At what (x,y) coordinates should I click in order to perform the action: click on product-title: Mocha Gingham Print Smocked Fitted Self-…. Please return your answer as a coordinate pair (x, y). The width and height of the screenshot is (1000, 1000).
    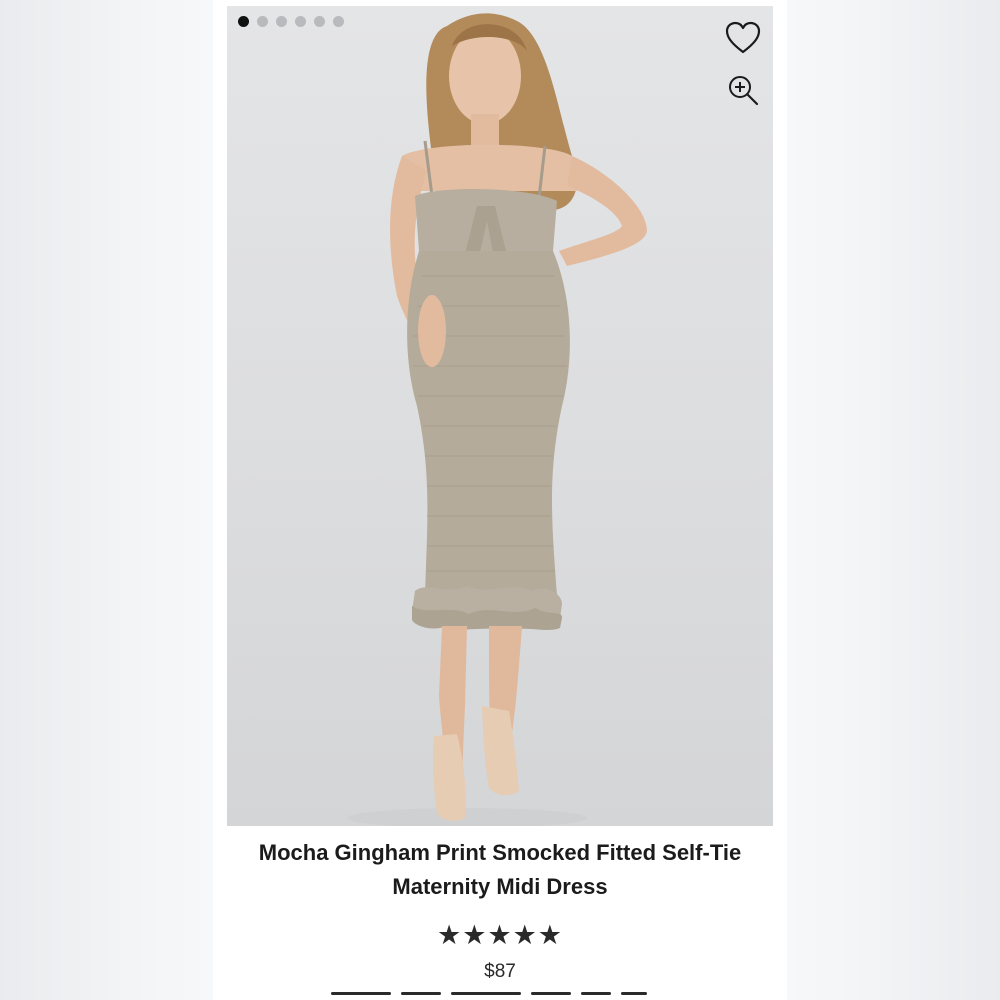
    Looking at the image, I should click on (500, 870).